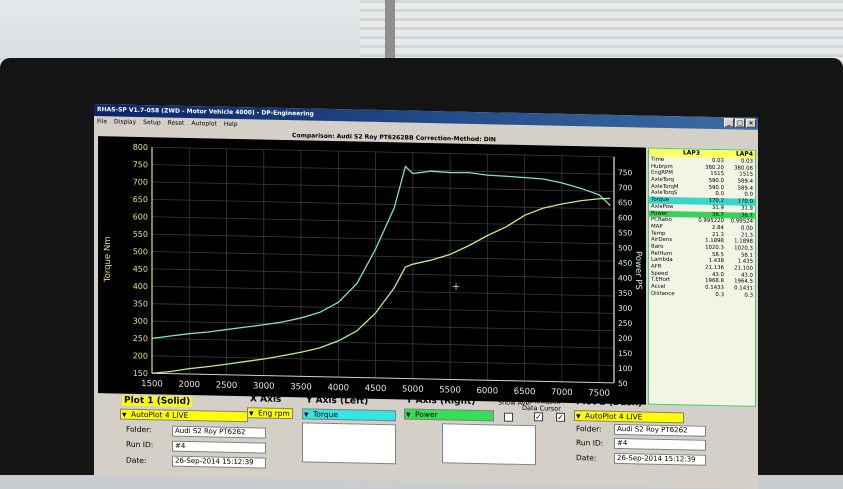  Describe the element at coordinates (625, 217) in the screenshot. I see `y-right-tick-label: 600` at that location.